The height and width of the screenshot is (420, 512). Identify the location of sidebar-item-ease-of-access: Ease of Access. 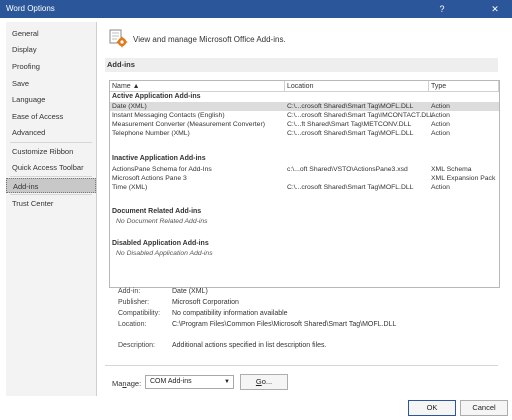
(51, 116).